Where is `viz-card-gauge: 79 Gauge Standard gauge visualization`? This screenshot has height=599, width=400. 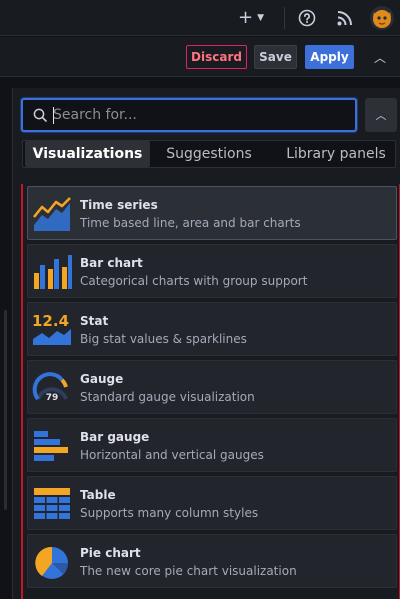 viz-card-gauge: 79 Gauge Standard gauge visualization is located at coordinates (212, 387).